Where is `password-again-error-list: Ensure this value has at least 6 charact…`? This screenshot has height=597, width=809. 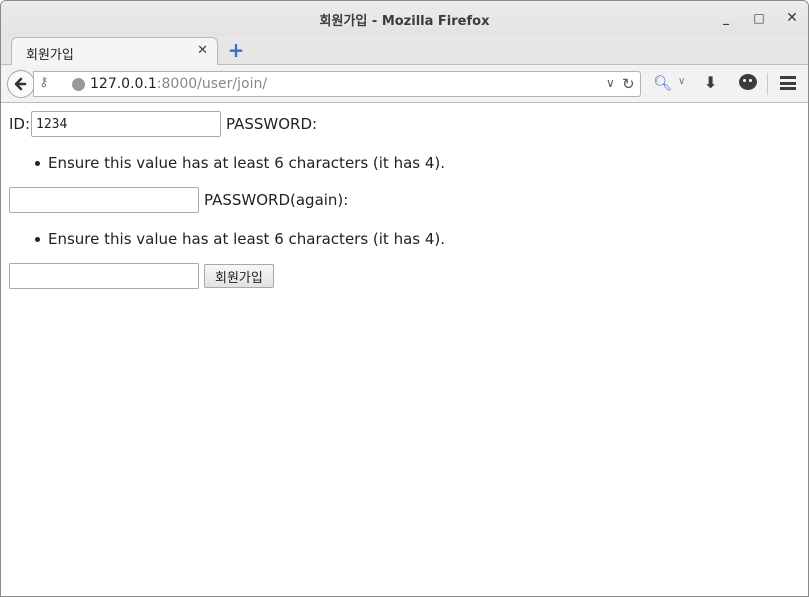 password-again-error-list: Ensure this value has at least 6 charact… is located at coordinates (240, 239).